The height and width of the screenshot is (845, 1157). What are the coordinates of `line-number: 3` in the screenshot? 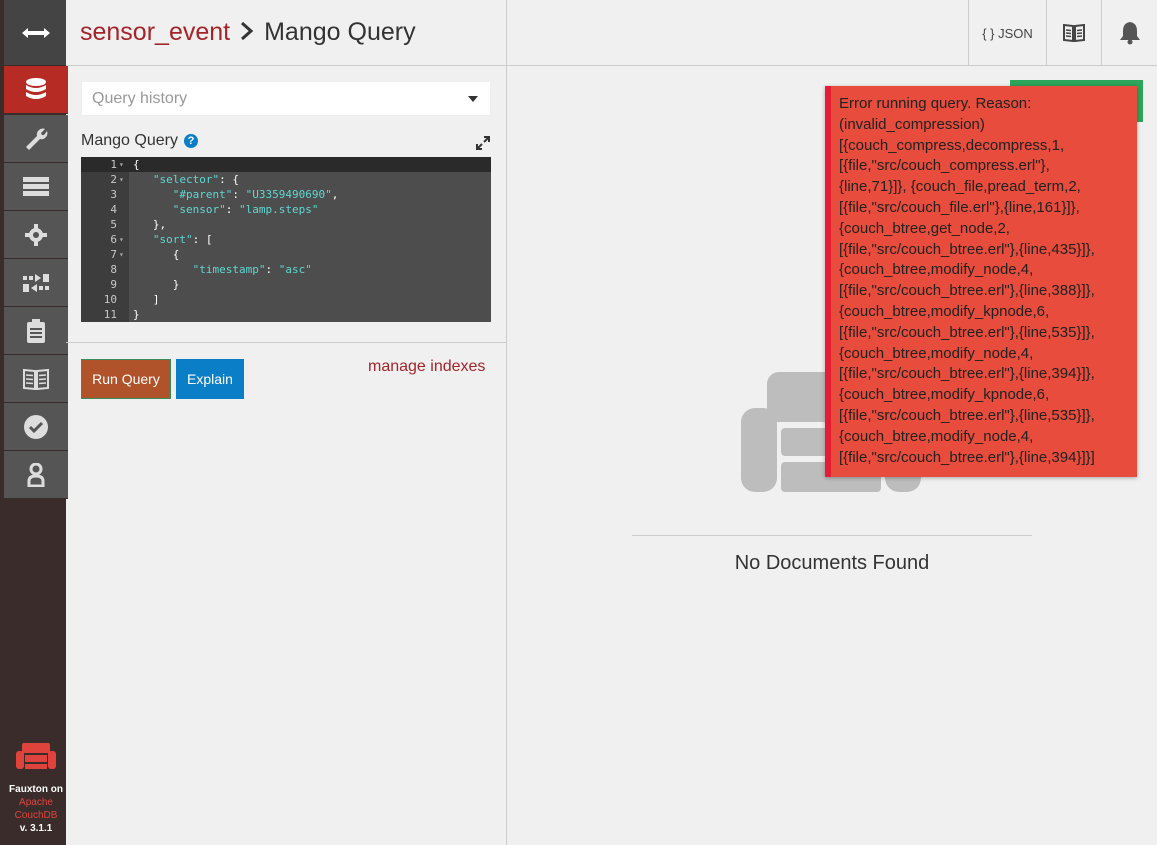 It's located at (113, 194).